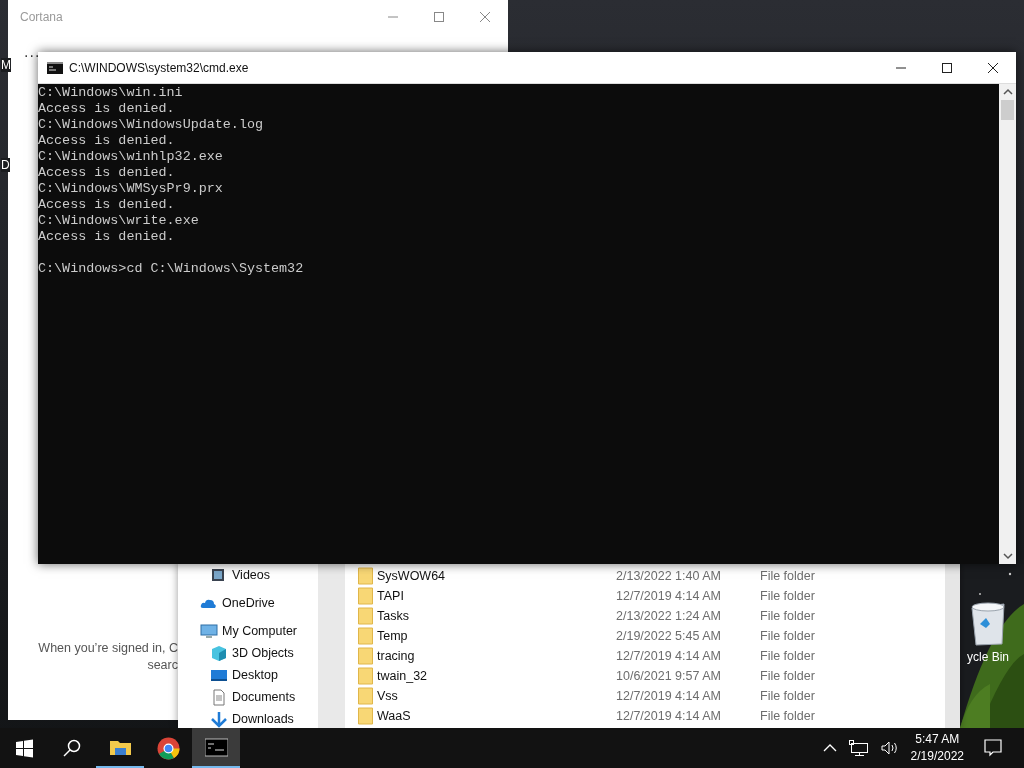 The height and width of the screenshot is (768, 1024). I want to click on nav-item: Videos, so click(251, 575).